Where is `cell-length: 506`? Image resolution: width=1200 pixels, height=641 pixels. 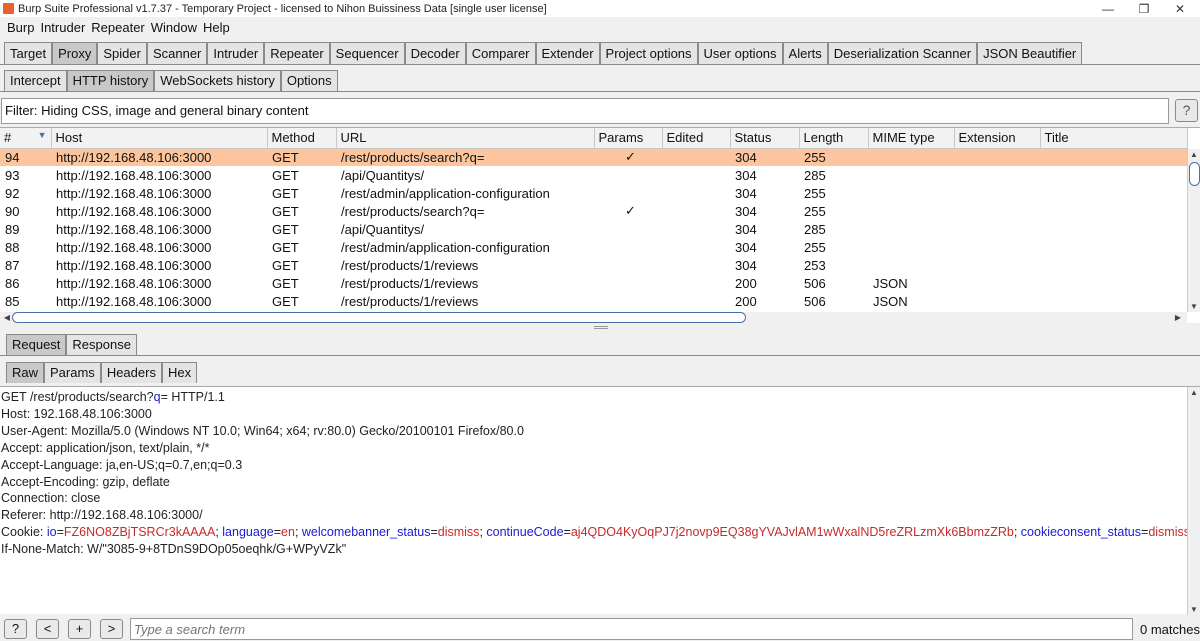
cell-length: 506 is located at coordinates (815, 301).